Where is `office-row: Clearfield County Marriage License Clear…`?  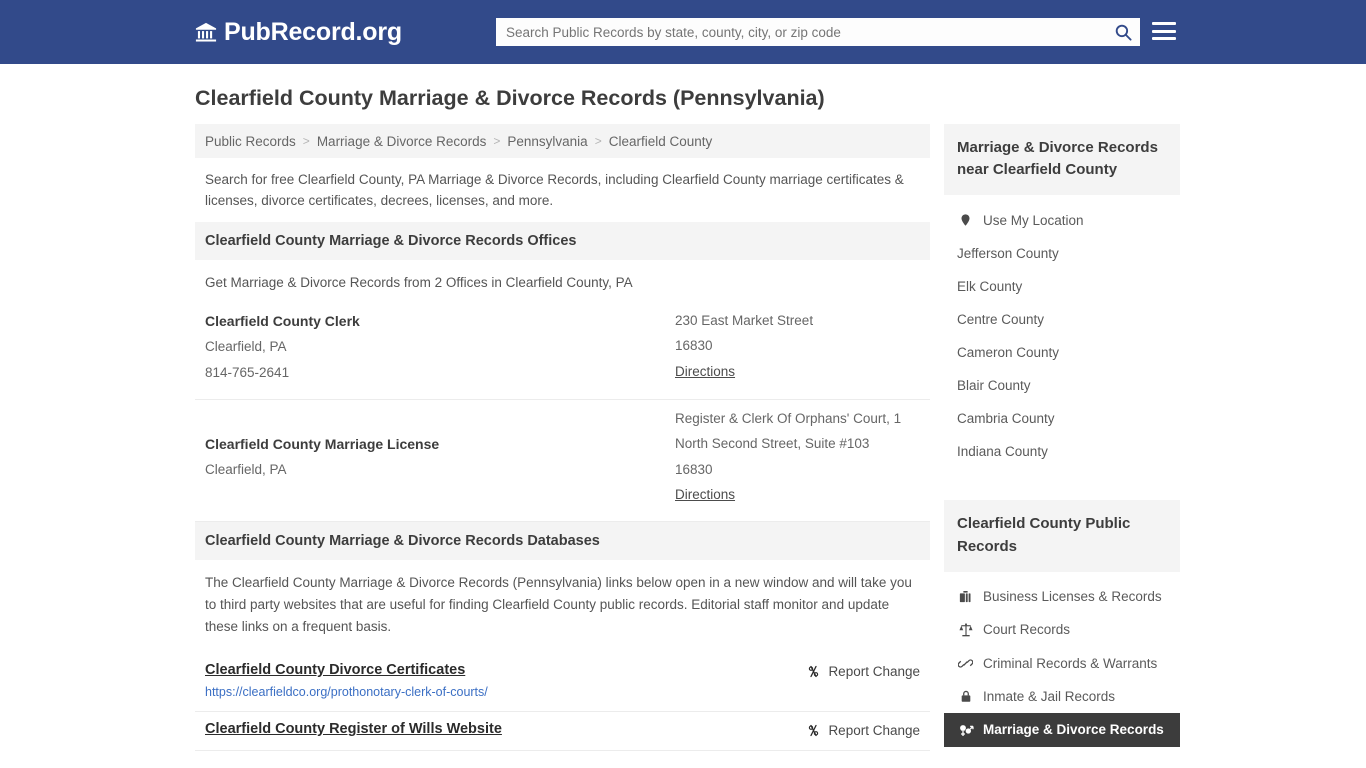 office-row: Clearfield County Marriage License Clear… is located at coordinates (562, 461).